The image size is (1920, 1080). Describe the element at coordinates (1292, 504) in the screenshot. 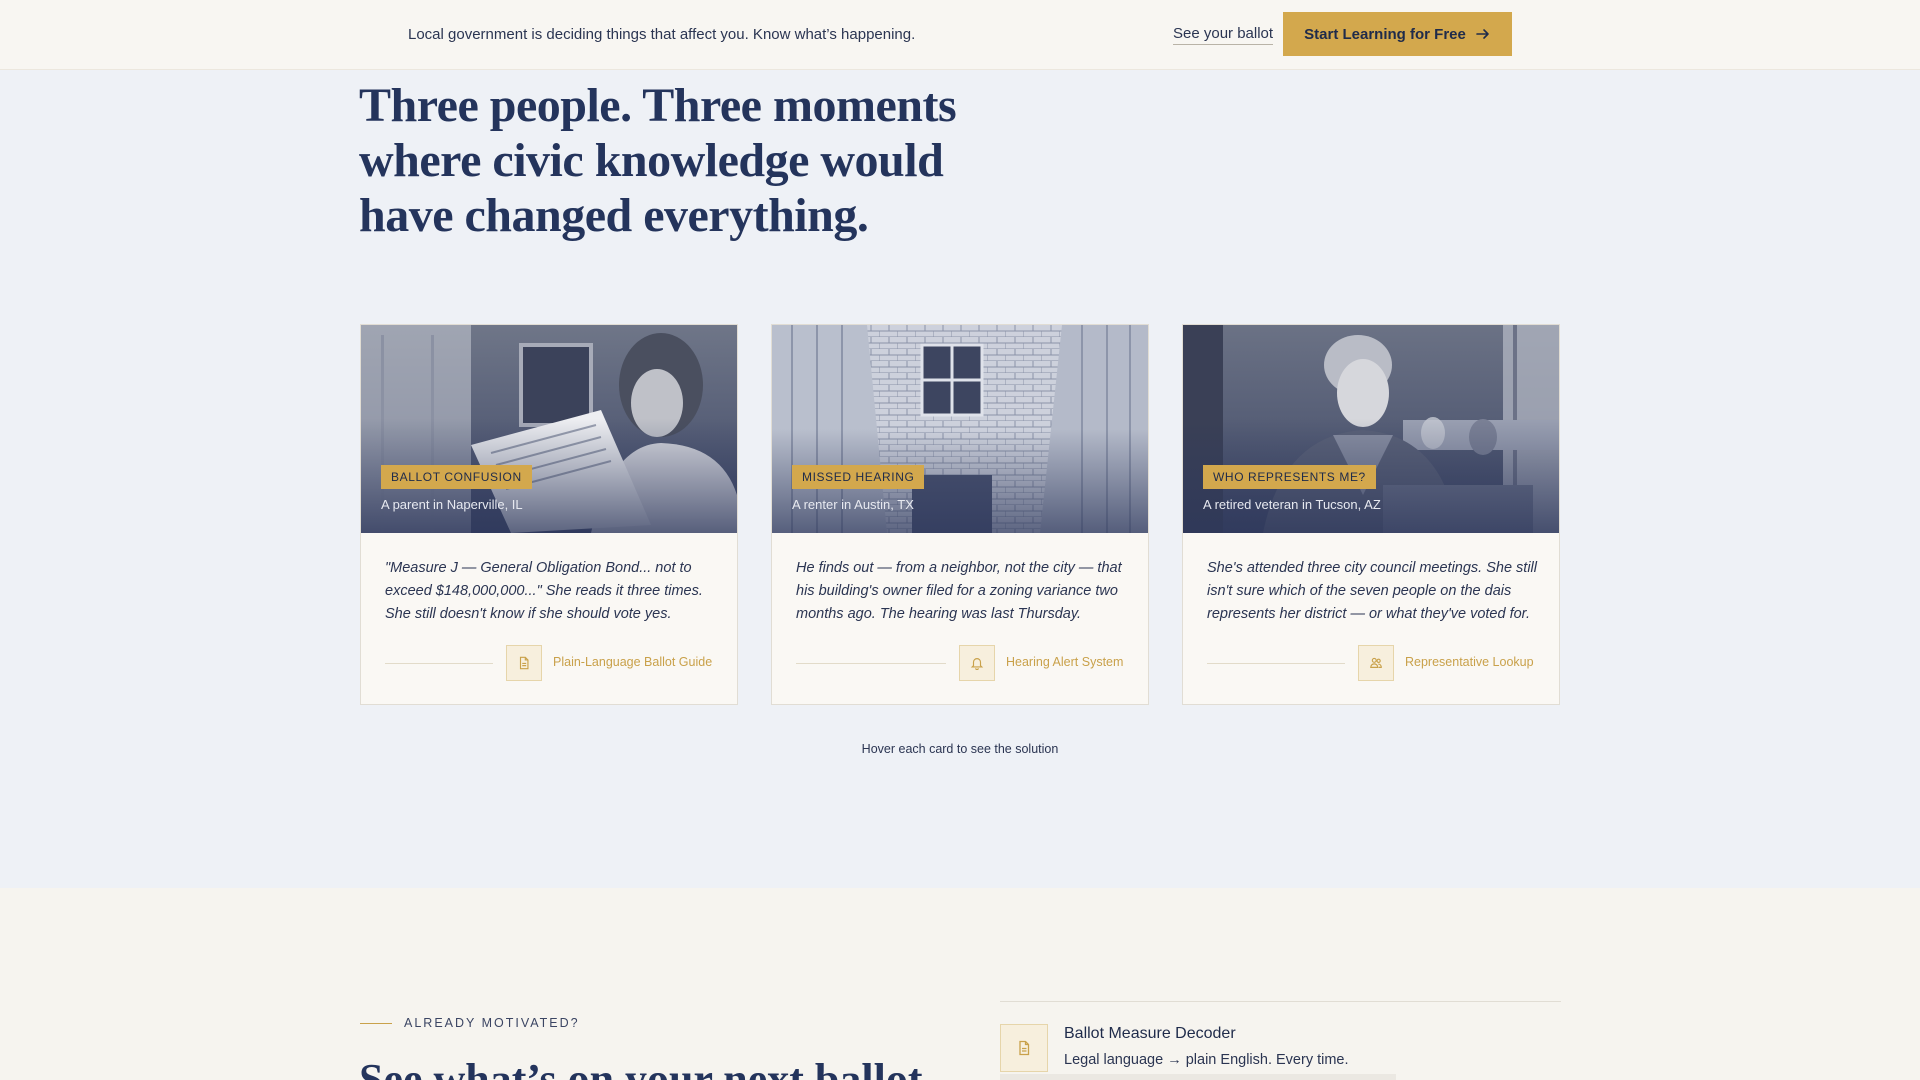

I see `card-subtitle: A retired veteran in Tucson, AZ` at that location.